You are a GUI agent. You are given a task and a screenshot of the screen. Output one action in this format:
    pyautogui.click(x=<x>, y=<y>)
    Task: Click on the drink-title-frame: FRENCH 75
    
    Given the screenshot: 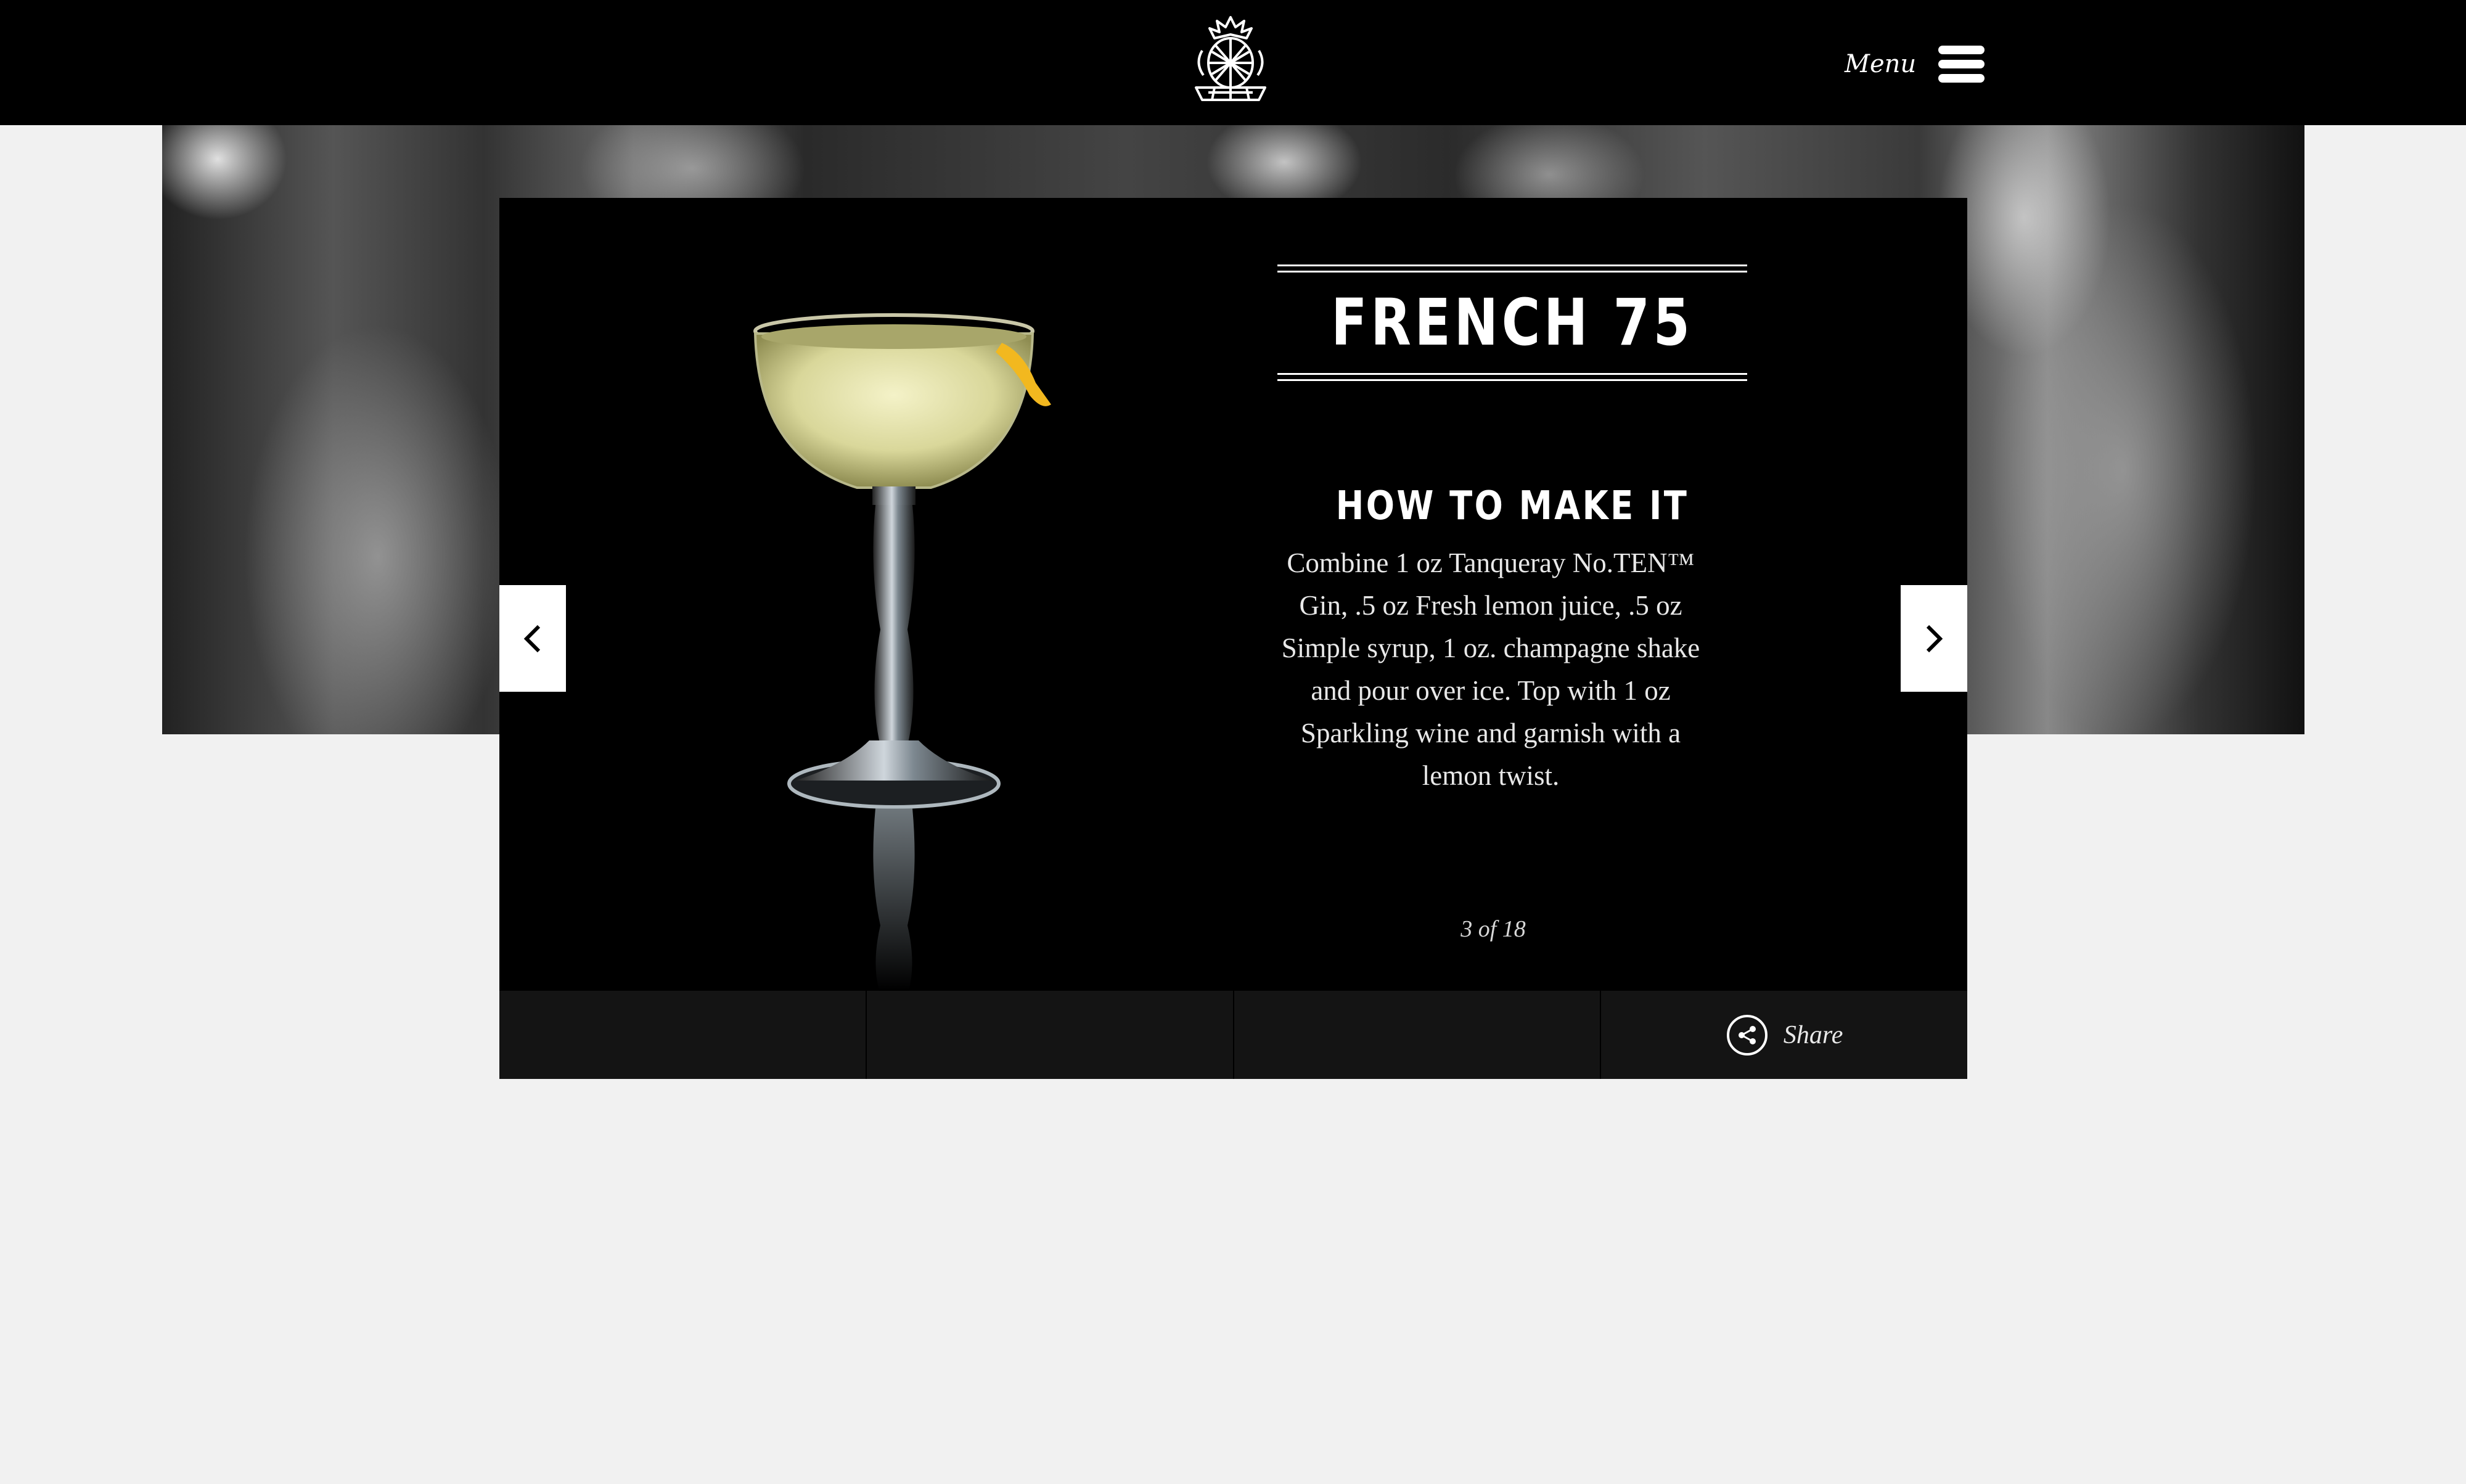 What is the action you would take?
    pyautogui.click(x=1512, y=322)
    